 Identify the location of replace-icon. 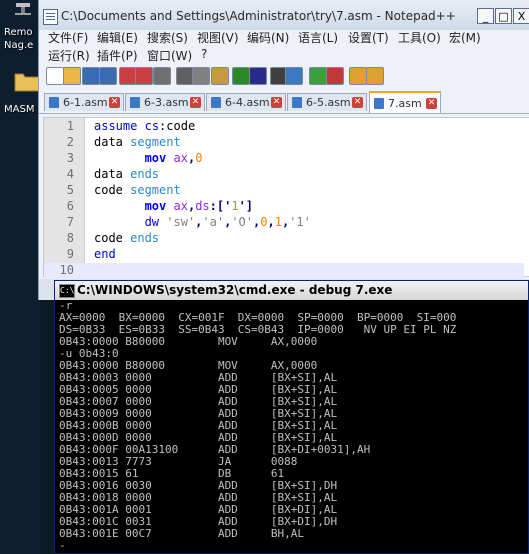
(294, 76).